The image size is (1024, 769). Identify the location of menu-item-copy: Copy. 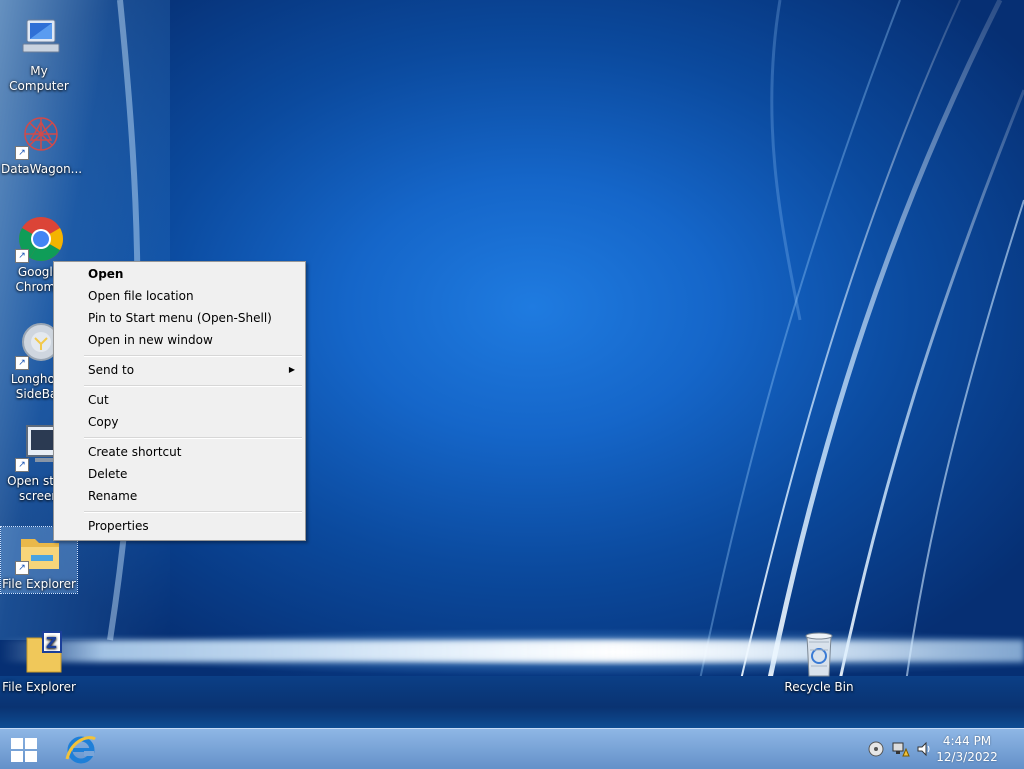
(179, 422).